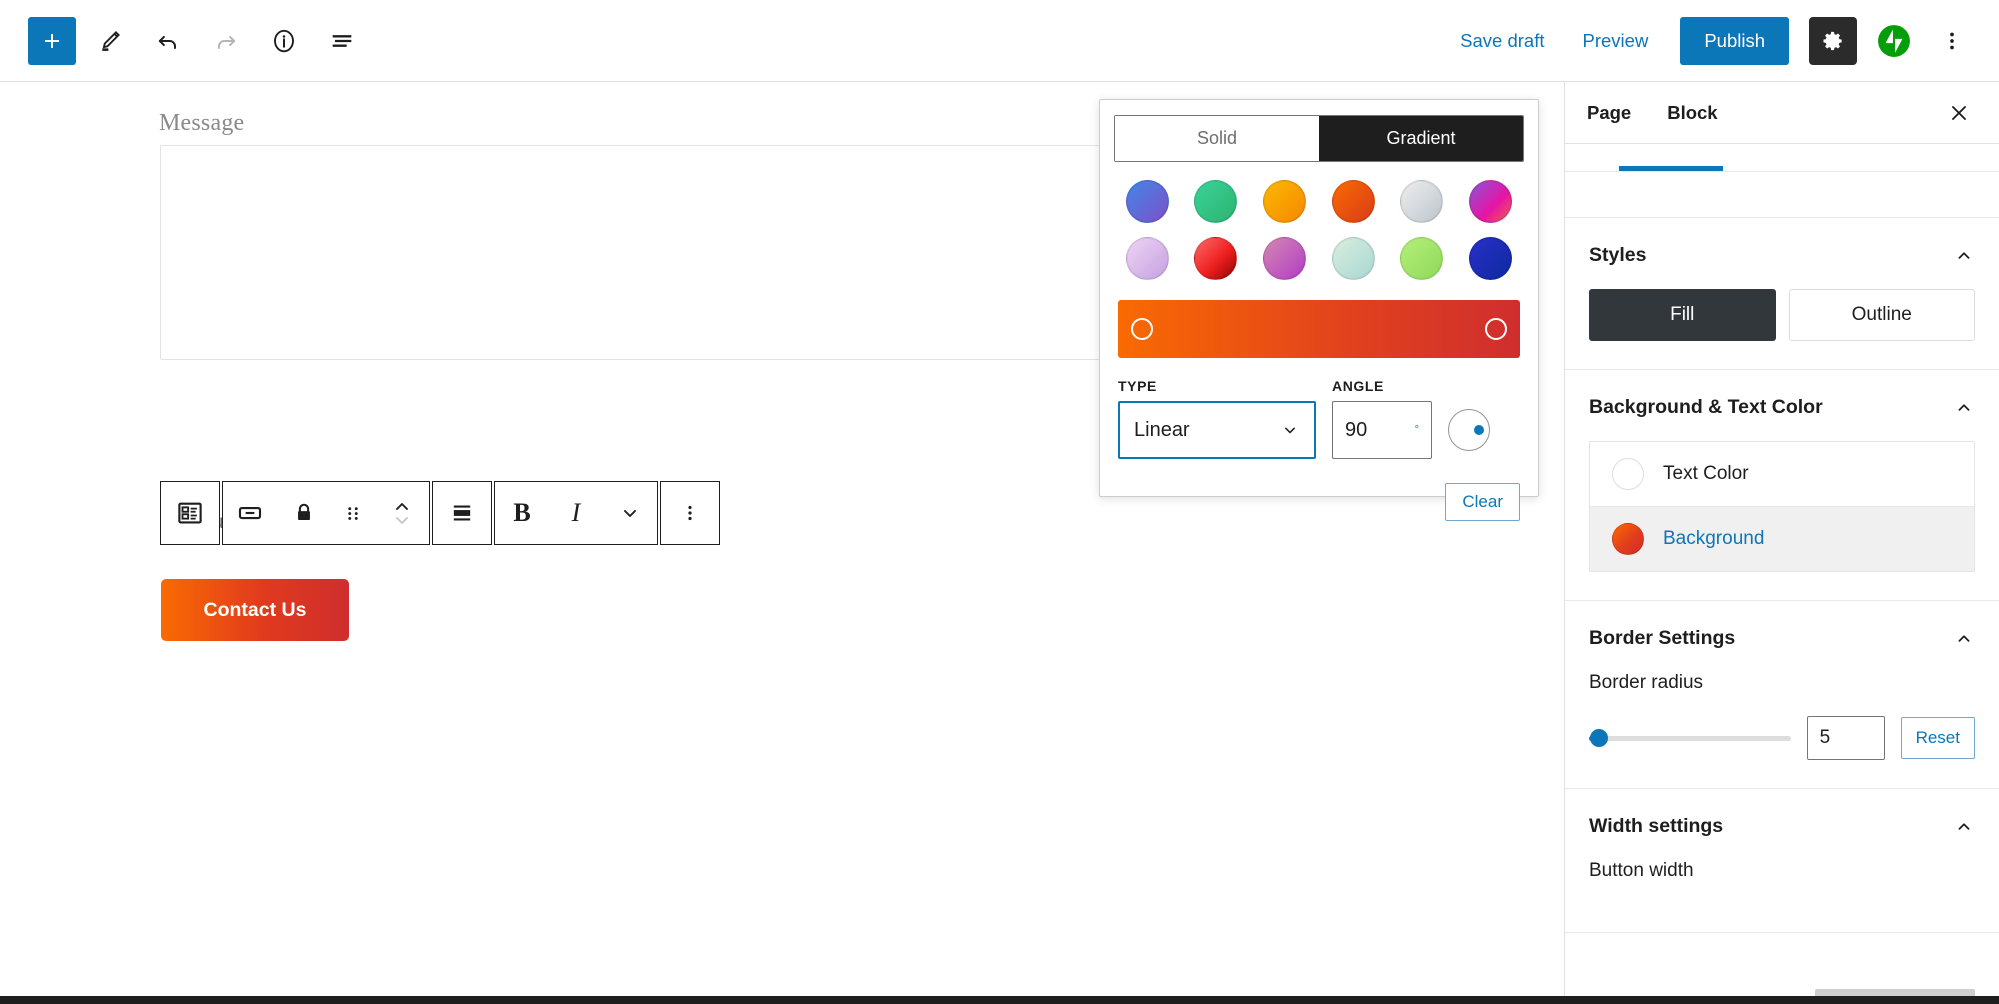 Image resolution: width=1999 pixels, height=1004 pixels. I want to click on border-radius-slider, so click(1690, 738).